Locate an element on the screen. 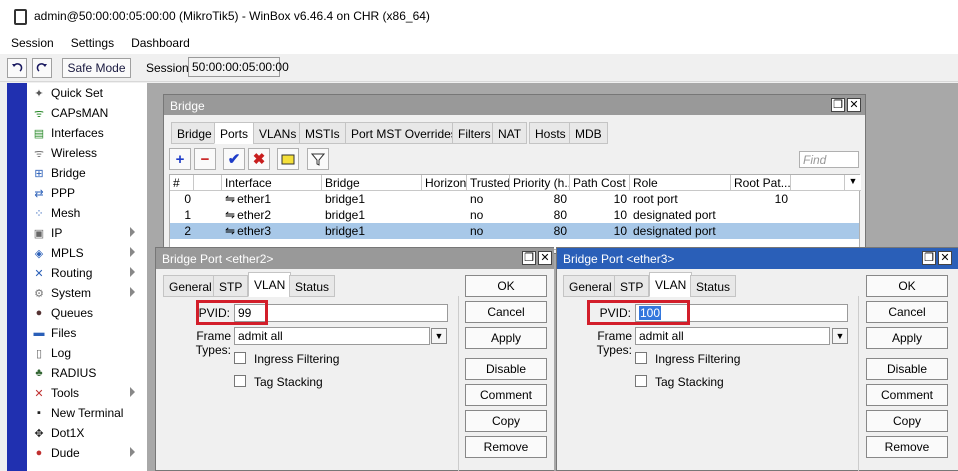 The height and width of the screenshot is (471, 958). sidebar-item-queues: ● Queues is located at coordinates (87, 313).